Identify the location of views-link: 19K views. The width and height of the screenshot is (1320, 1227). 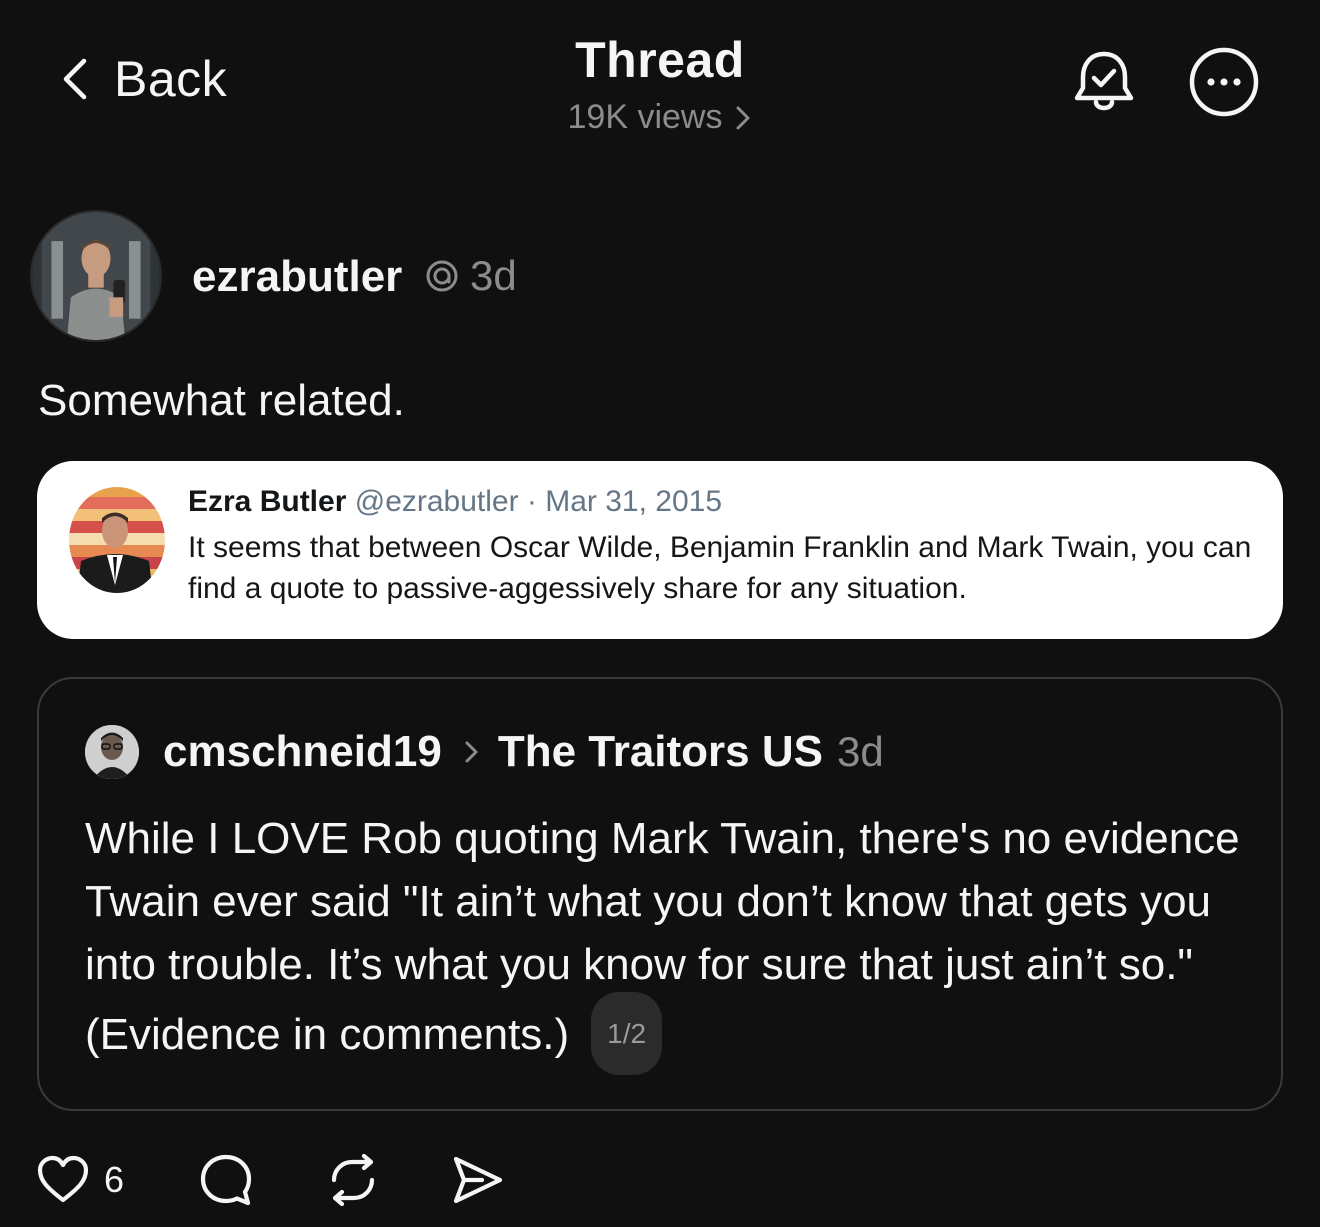
(660, 117).